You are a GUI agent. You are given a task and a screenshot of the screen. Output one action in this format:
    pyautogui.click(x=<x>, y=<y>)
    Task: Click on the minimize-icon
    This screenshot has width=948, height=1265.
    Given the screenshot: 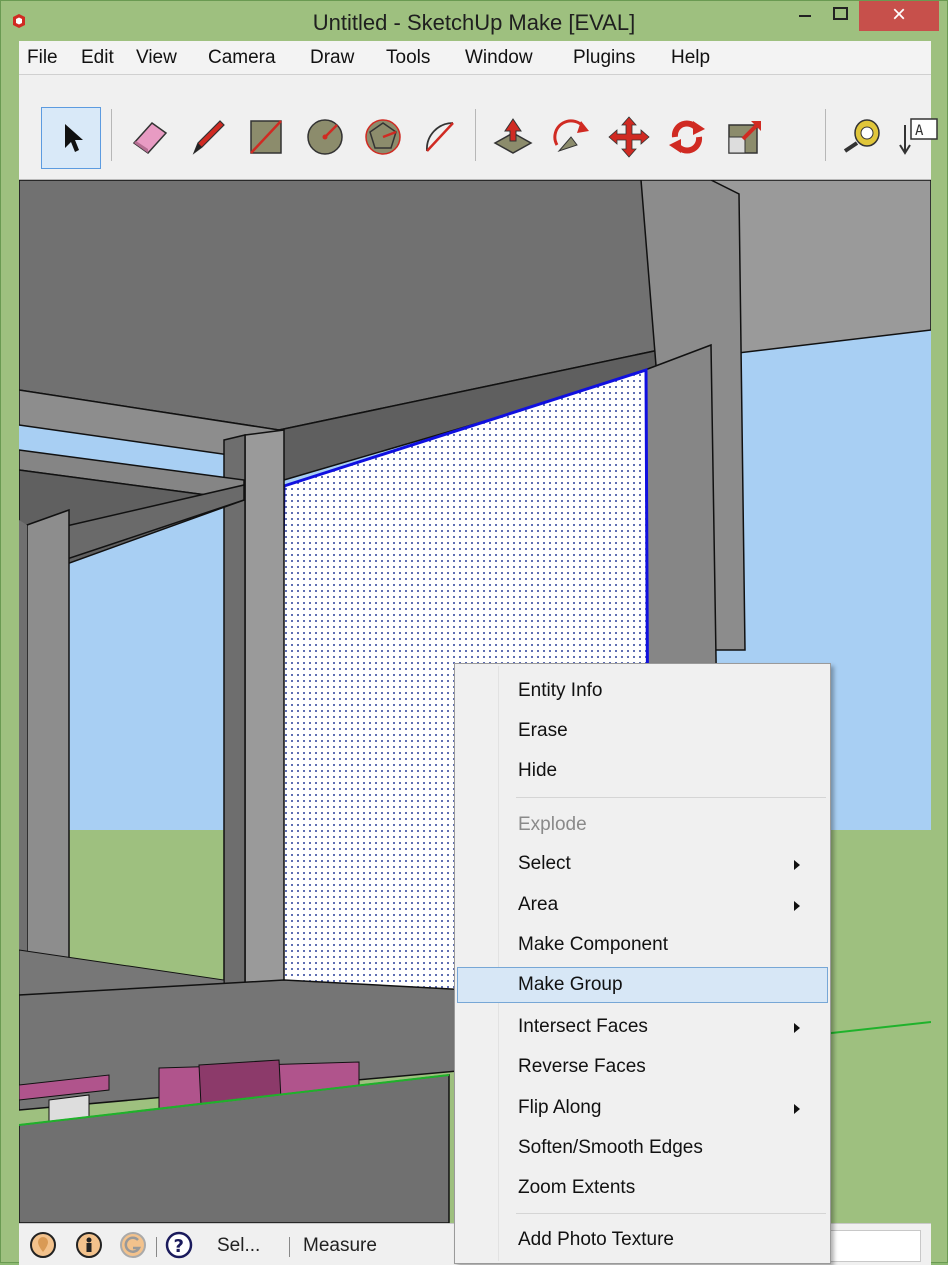 What is the action you would take?
    pyautogui.click(x=805, y=16)
    